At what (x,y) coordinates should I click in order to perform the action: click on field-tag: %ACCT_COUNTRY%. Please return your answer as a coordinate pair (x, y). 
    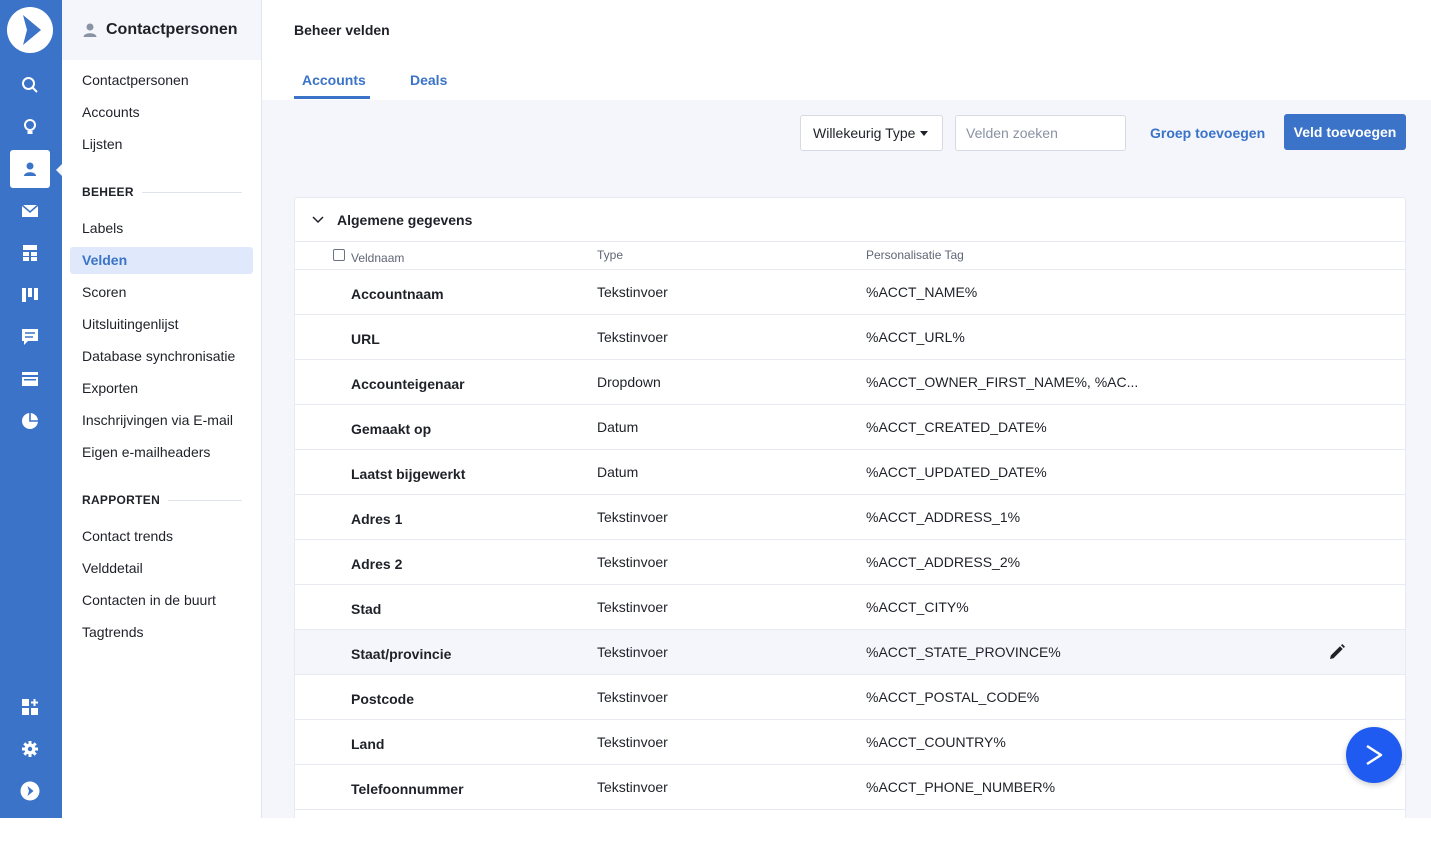
    Looking at the image, I should click on (936, 742).